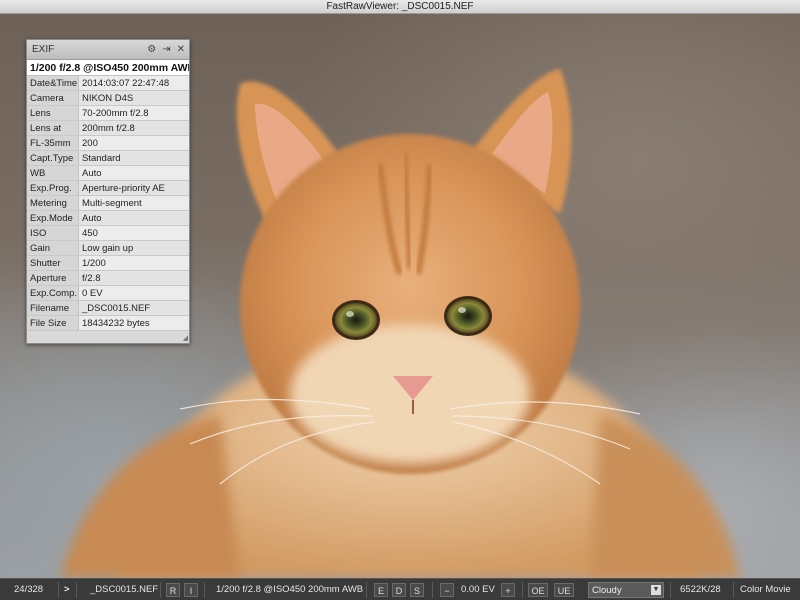 The width and height of the screenshot is (800, 600). I want to click on window-title: FastRawViewer: _DSC0015.NEF, so click(400, 7).